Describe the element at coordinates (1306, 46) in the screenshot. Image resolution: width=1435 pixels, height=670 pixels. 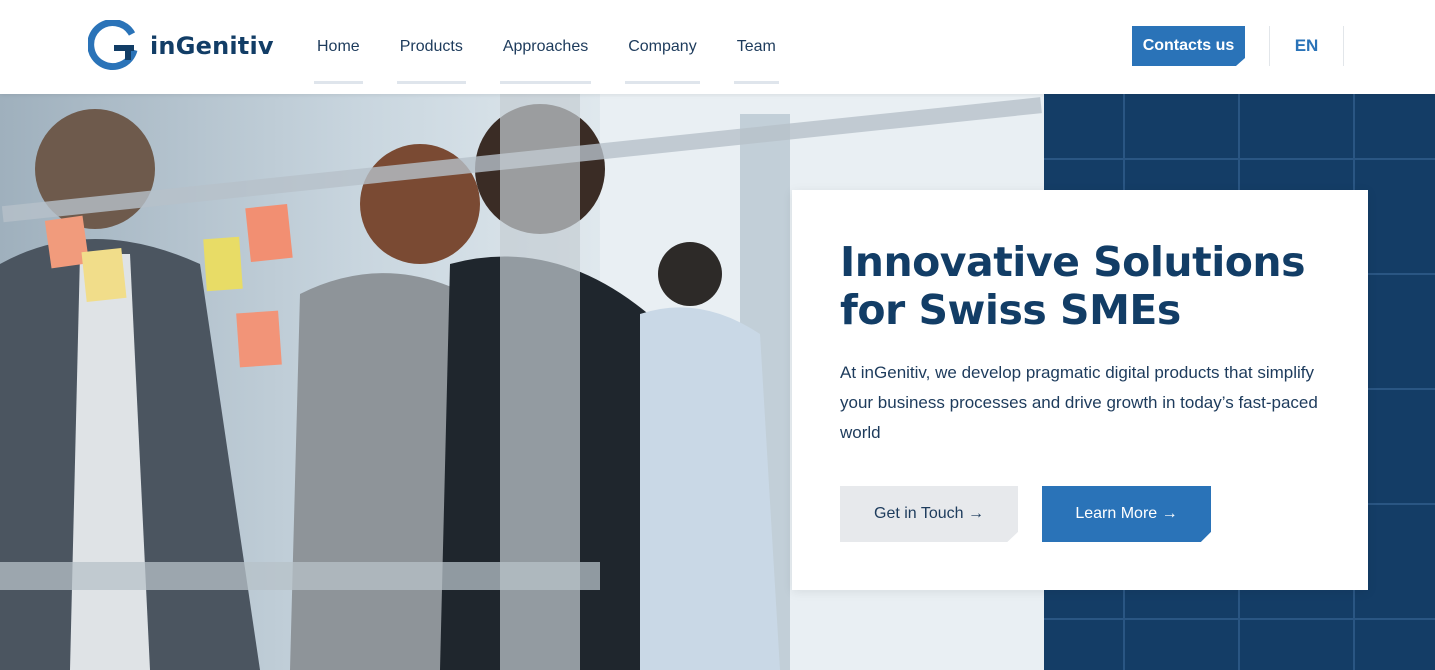
I see `language-switcher: EN` at that location.